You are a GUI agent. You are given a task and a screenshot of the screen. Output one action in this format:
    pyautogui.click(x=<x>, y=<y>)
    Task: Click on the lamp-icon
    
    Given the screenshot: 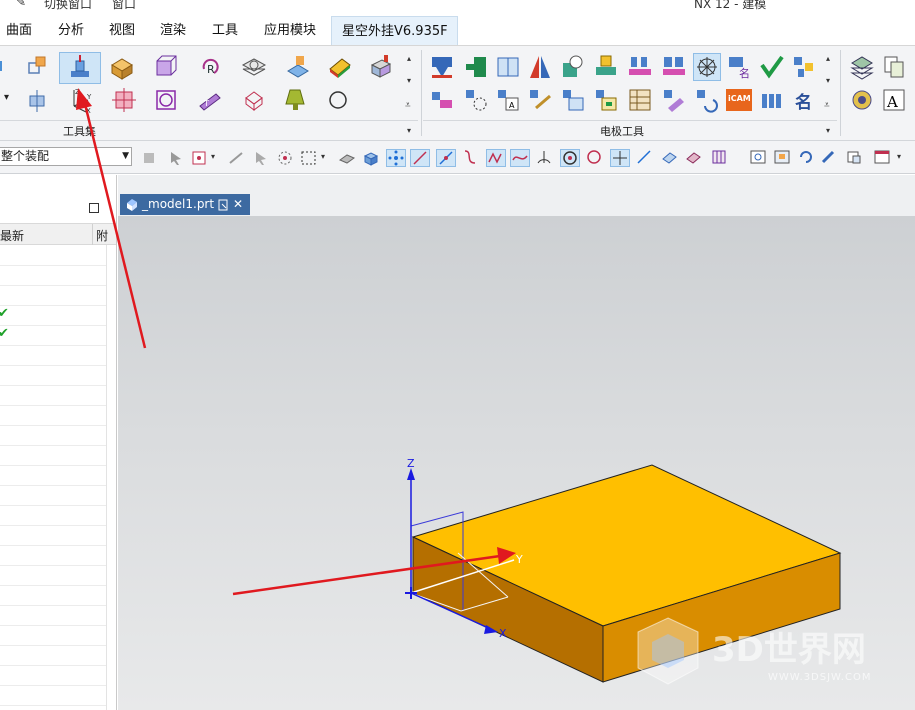 What is the action you would take?
    pyautogui.click(x=296, y=100)
    